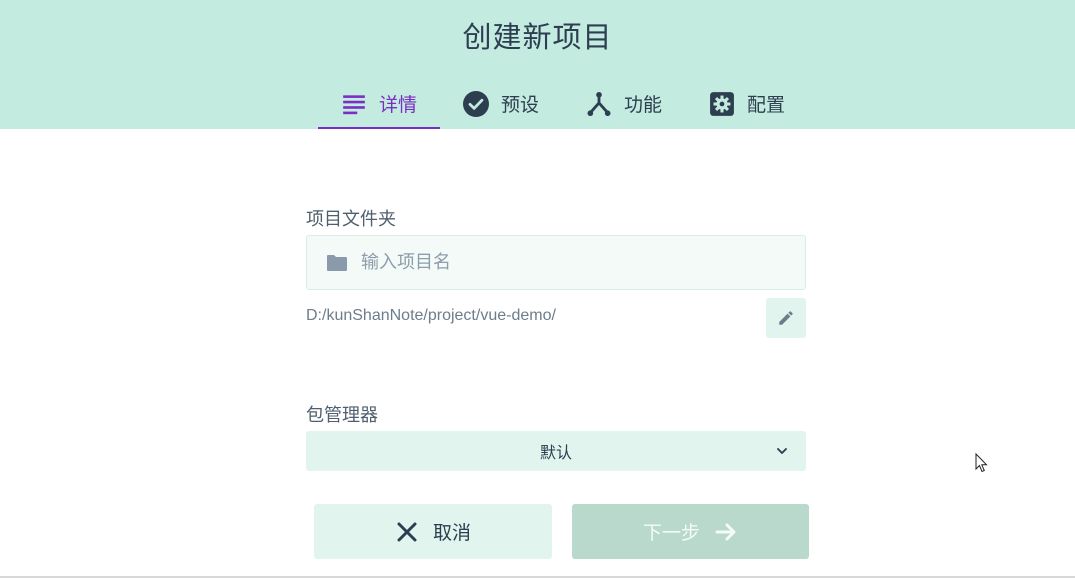  Describe the element at coordinates (351, 219) in the screenshot. I see `folder-label: 项目文件夹` at that location.